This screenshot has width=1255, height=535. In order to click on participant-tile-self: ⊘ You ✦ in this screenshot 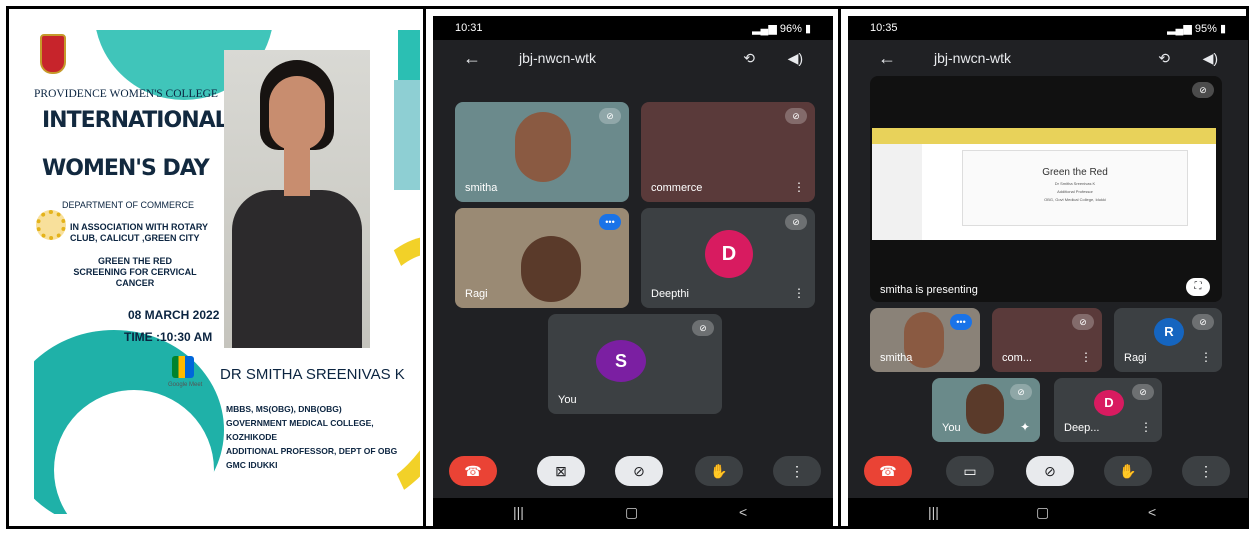, I will do `click(986, 410)`.